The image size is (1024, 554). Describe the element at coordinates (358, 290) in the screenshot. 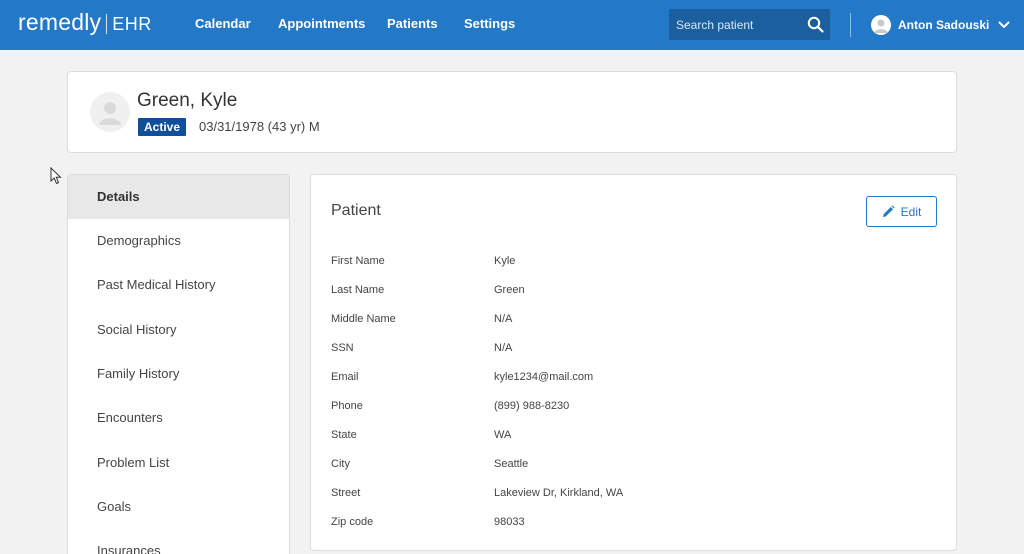

I see `field-label-last-name: Last Name` at that location.